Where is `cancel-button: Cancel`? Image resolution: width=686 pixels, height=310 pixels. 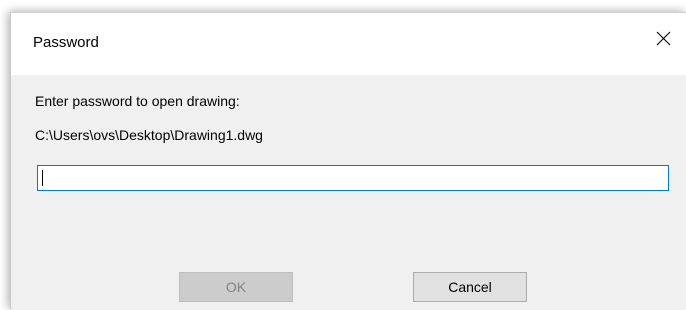
cancel-button: Cancel is located at coordinates (470, 287).